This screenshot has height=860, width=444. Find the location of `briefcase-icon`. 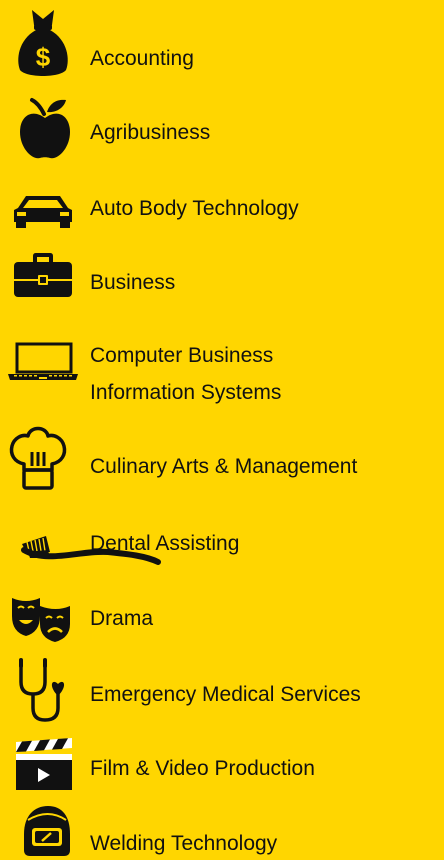

briefcase-icon is located at coordinates (43, 275).